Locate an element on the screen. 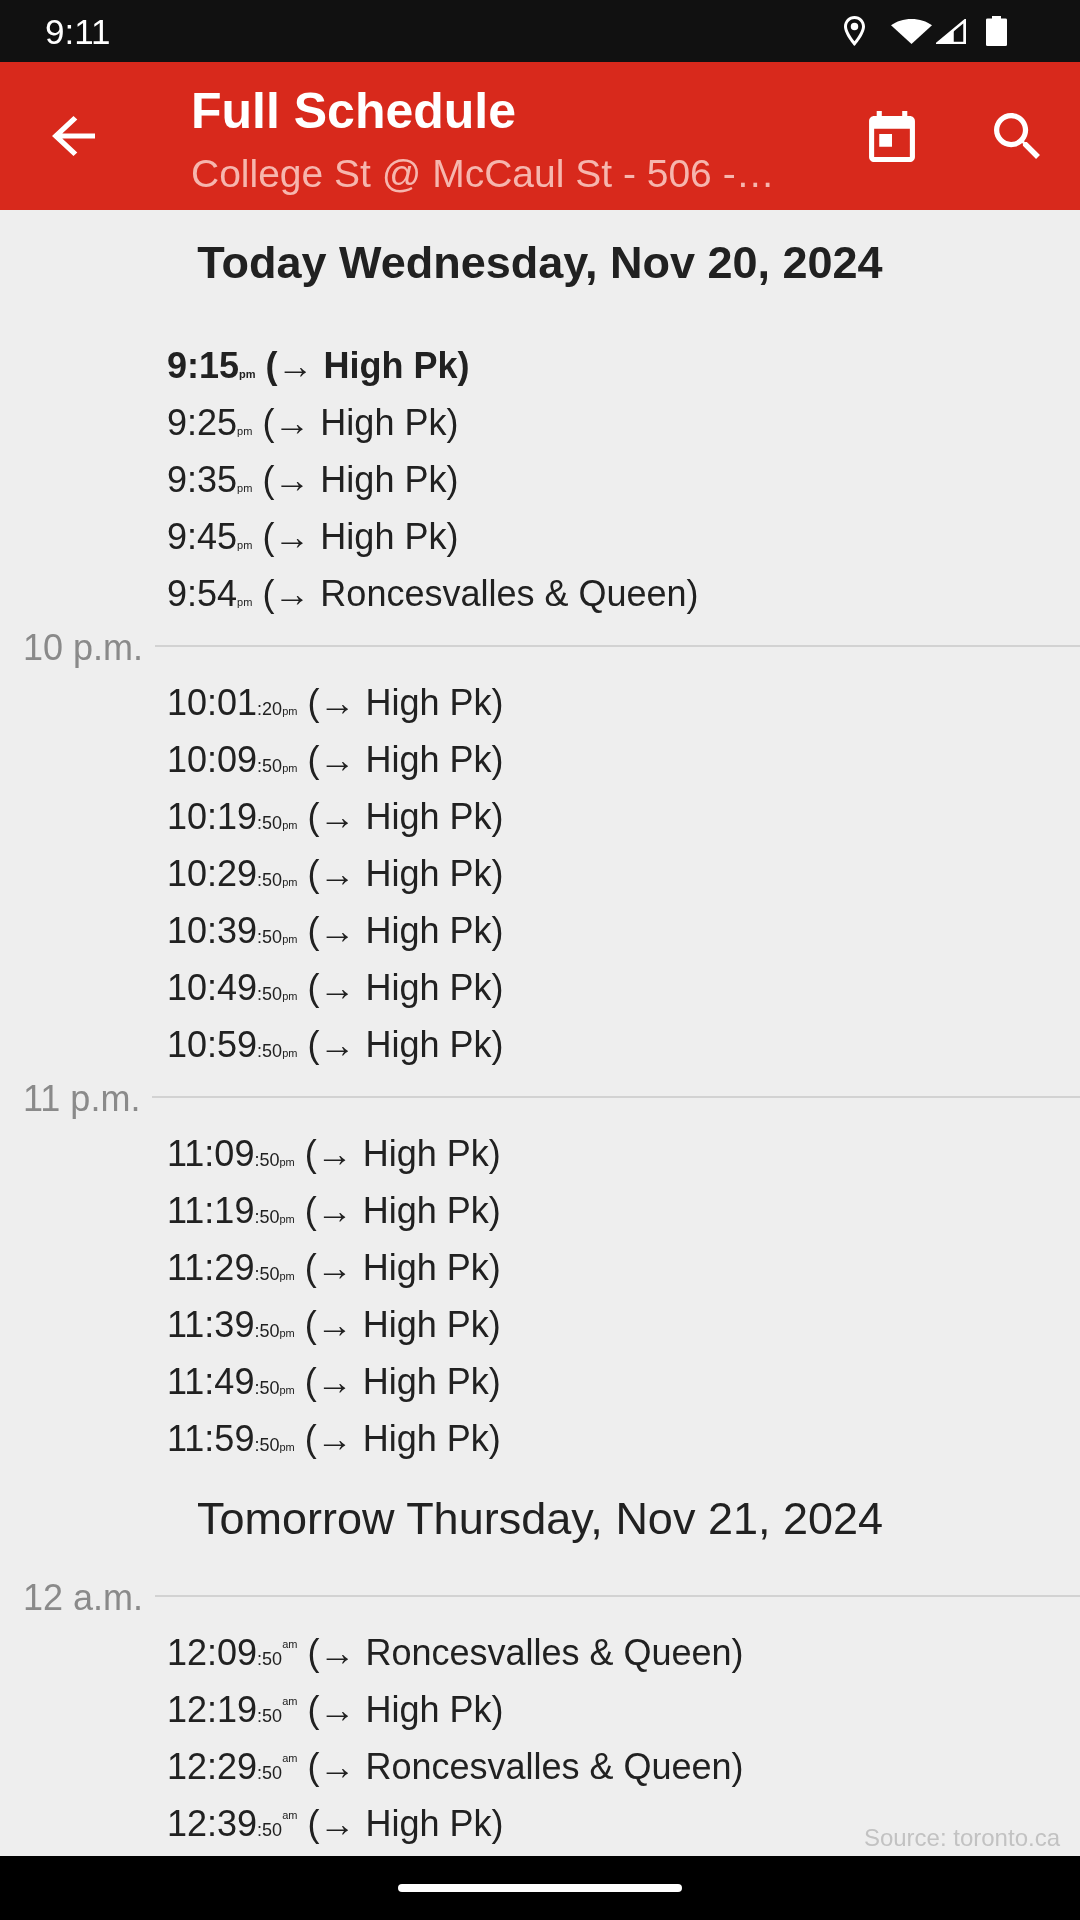 This screenshot has height=1920, width=1080. search-icon is located at coordinates (1017, 136).